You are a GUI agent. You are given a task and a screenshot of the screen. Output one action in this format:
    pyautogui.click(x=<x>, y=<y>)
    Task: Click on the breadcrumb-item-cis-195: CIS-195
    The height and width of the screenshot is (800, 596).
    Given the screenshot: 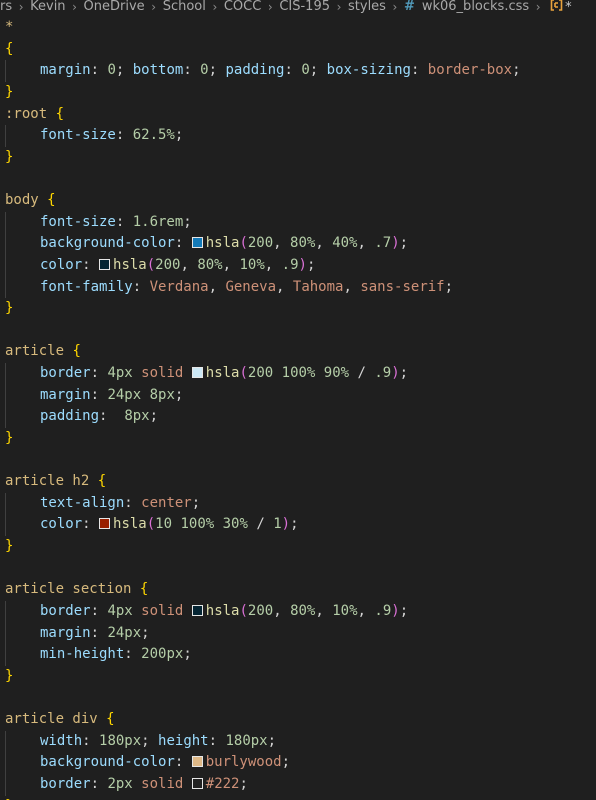 What is the action you would take?
    pyautogui.click(x=304, y=7)
    